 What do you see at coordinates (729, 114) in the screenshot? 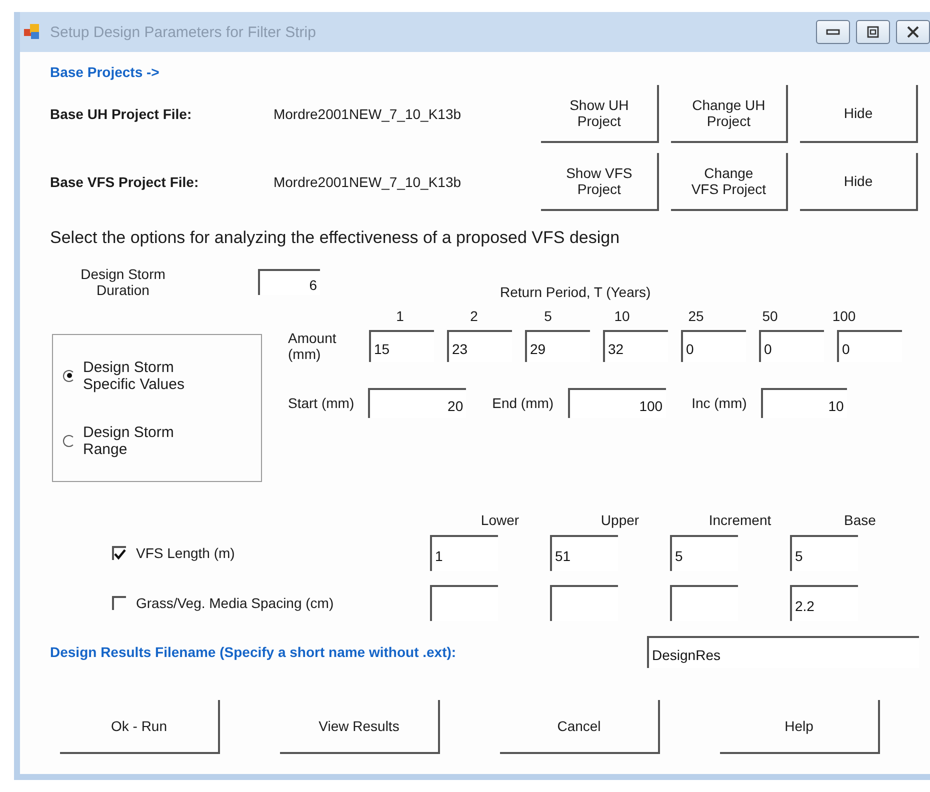
I see `project-button: Change UH Project` at bounding box center [729, 114].